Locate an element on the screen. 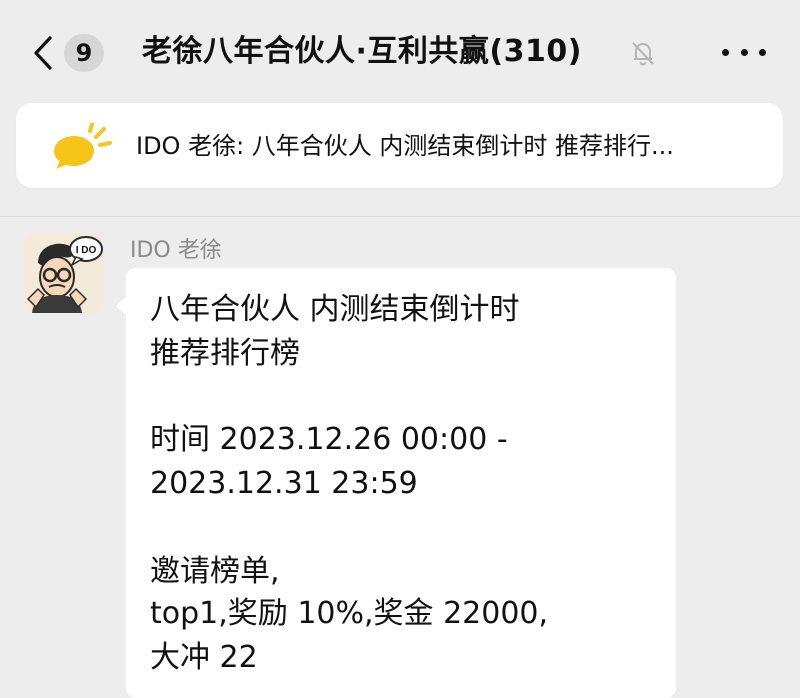 Image resolution: width=800 pixels, height=698 pixels. message-line: 推荐排行榜 is located at coordinates (225, 353).